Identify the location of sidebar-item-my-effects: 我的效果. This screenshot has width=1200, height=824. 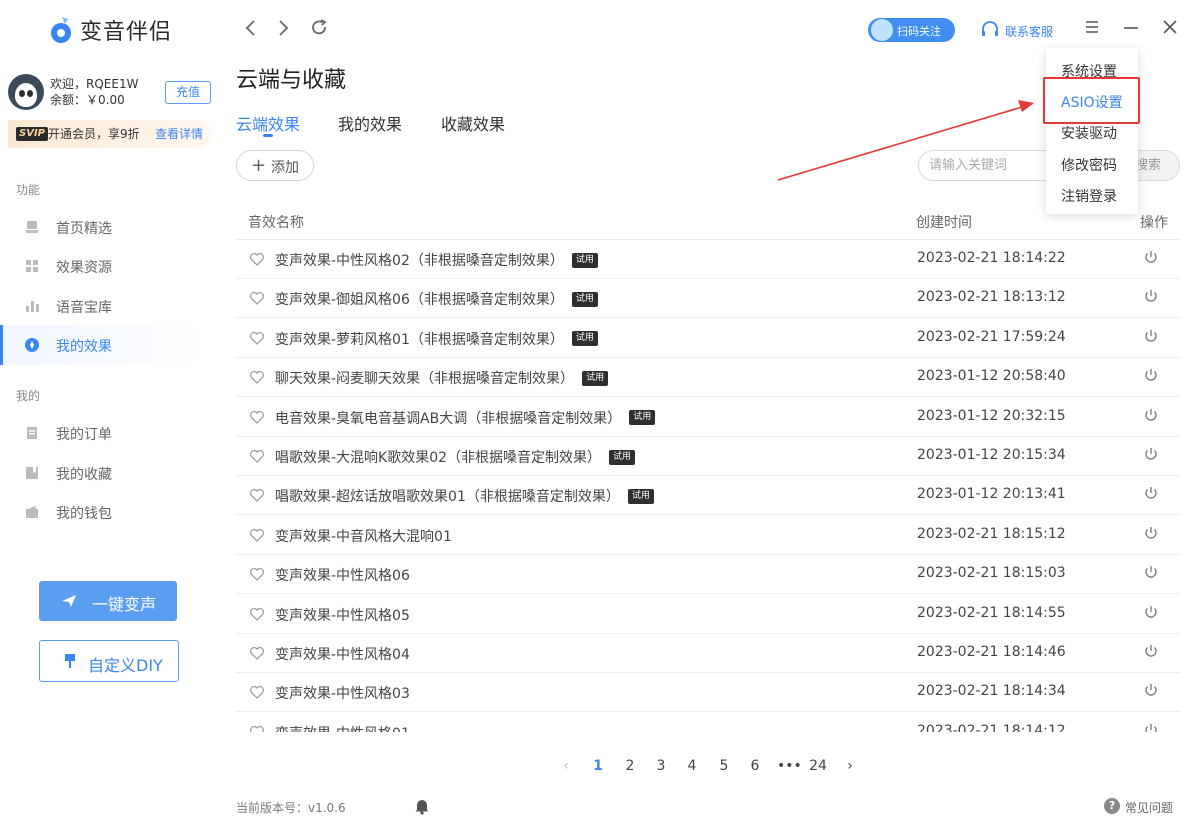
(103, 345).